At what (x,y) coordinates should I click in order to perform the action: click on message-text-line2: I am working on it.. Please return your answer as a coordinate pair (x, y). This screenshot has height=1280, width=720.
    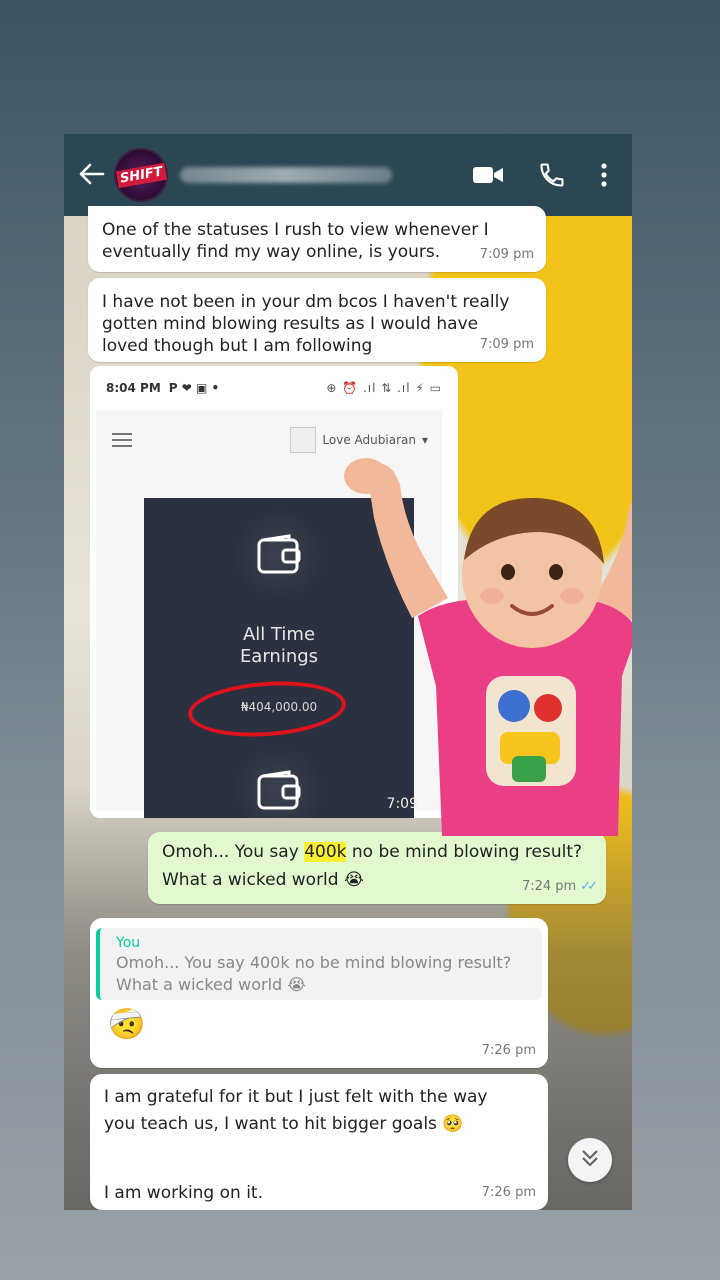
    Looking at the image, I should click on (184, 1193).